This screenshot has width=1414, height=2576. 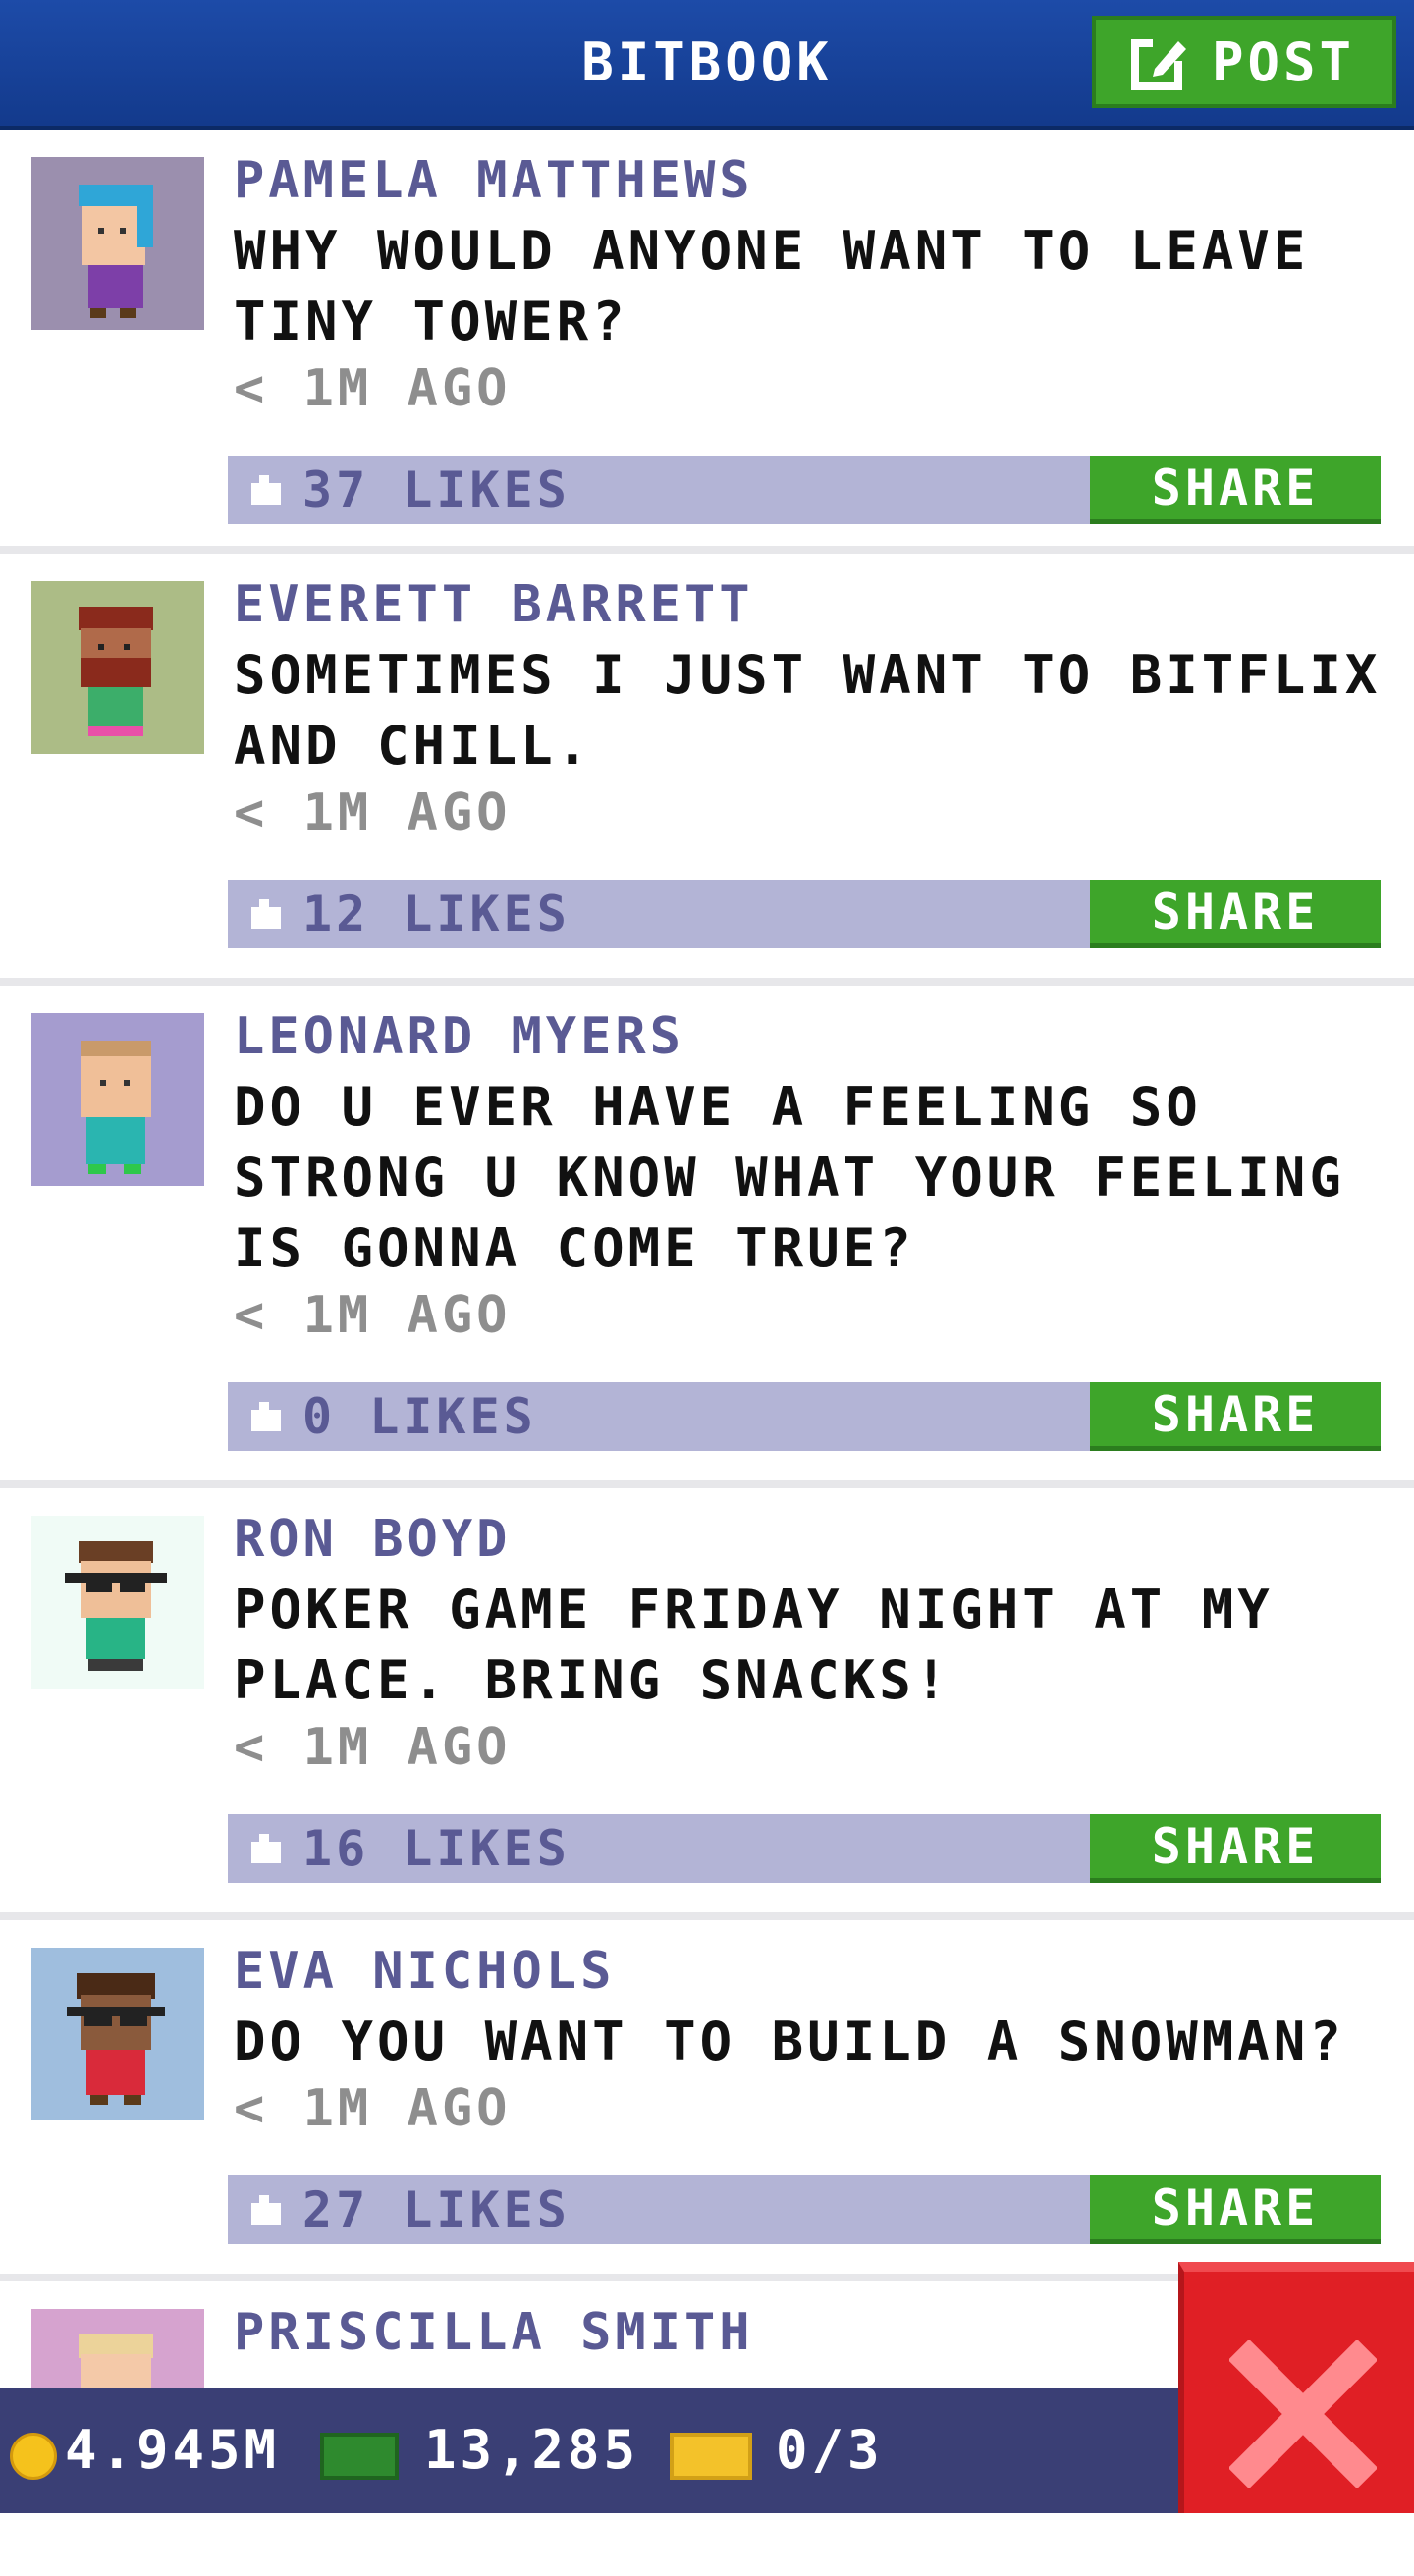 What do you see at coordinates (373, 1539) in the screenshot?
I see `author-name: RON BOYD` at bounding box center [373, 1539].